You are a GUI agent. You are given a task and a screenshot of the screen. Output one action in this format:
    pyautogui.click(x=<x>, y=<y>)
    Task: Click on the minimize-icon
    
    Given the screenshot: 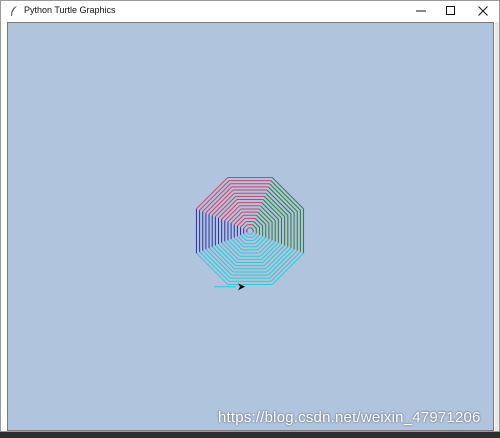 What is the action you would take?
    pyautogui.click(x=421, y=11)
    